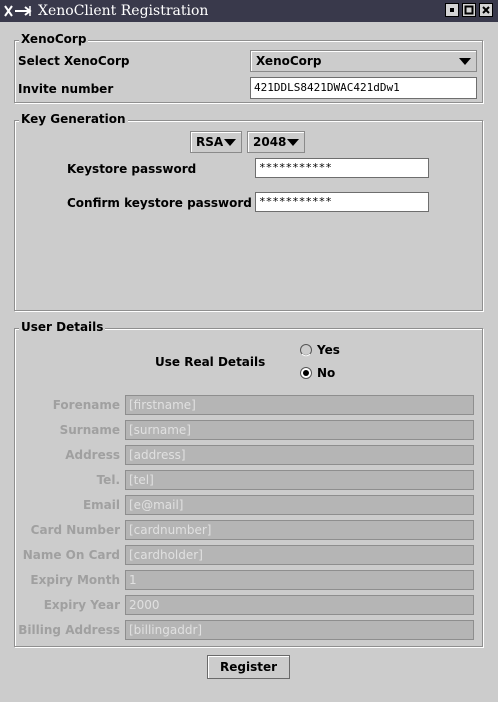 The width and height of the screenshot is (498, 702). I want to click on invite-number-label: Invite number, so click(66, 89).